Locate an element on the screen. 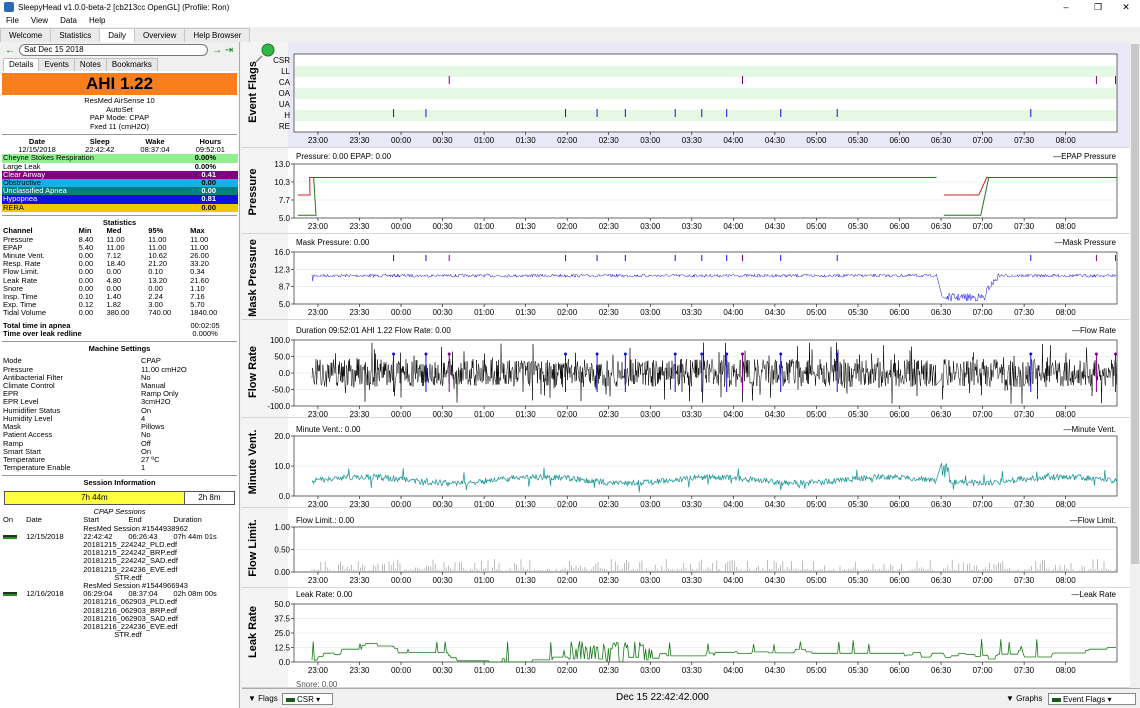 This screenshot has width=1140, height=708. tab-daily: Daily is located at coordinates (117, 35).